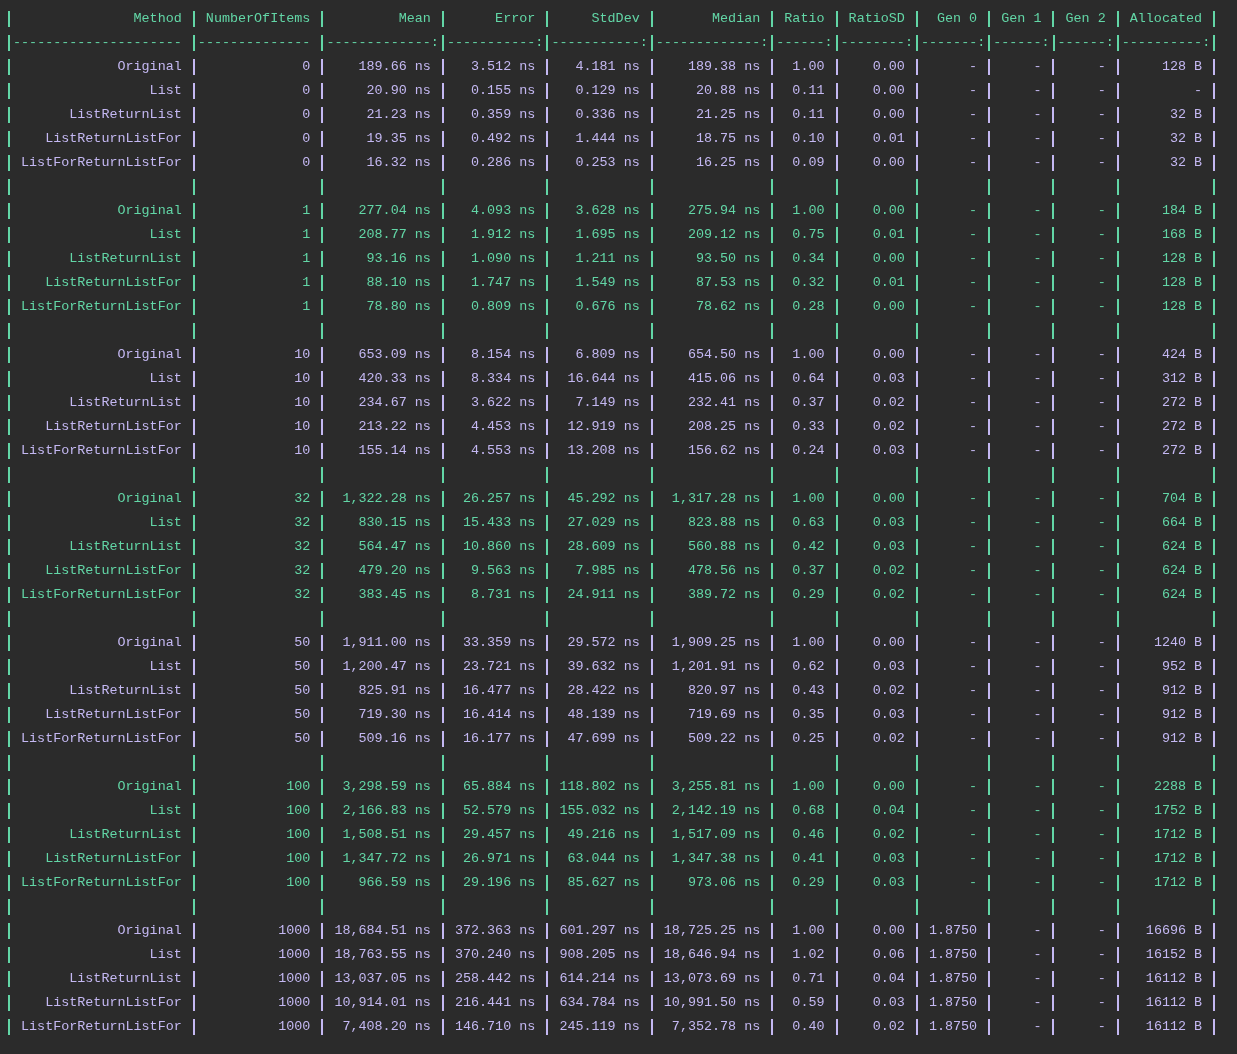  Describe the element at coordinates (1186, 114) in the screenshot. I see `table-cell: 32 B` at that location.